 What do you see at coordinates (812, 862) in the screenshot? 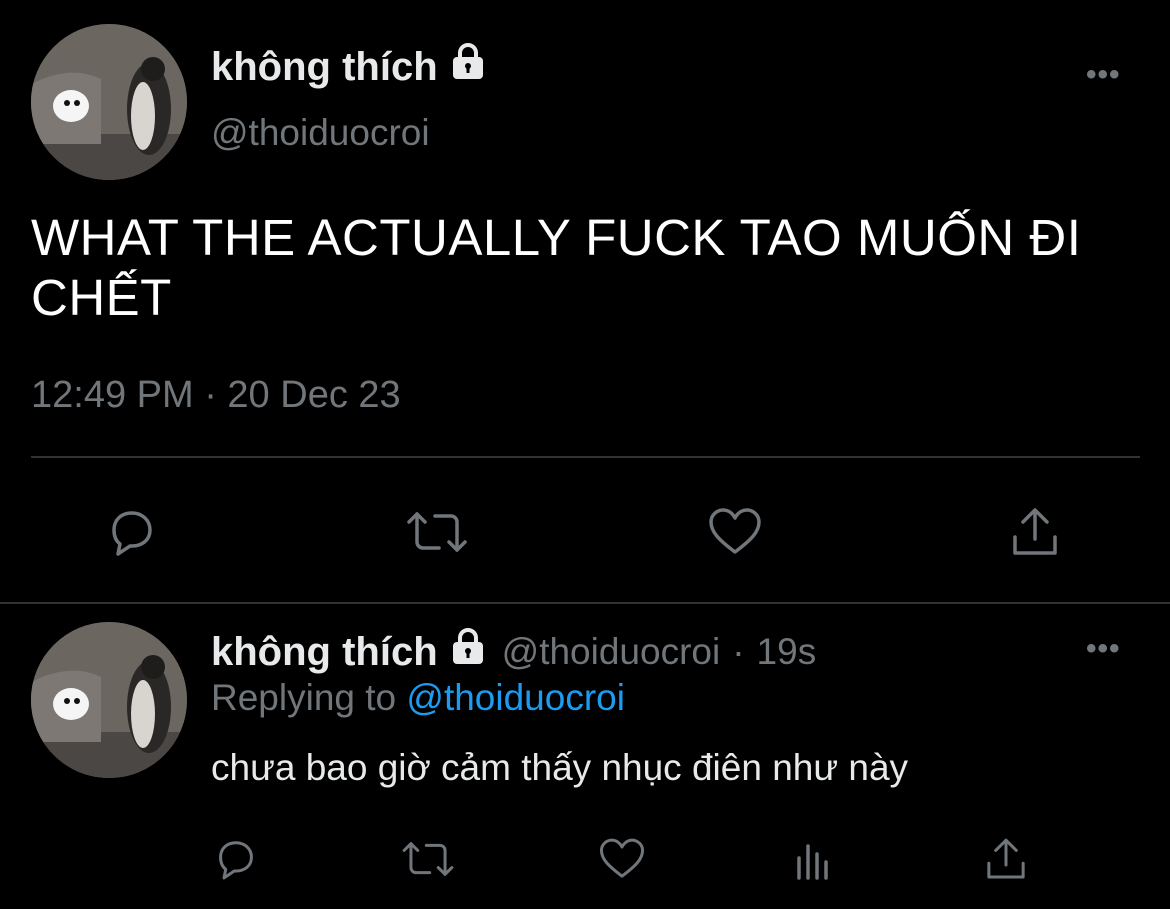
I see `analytics-icon` at bounding box center [812, 862].